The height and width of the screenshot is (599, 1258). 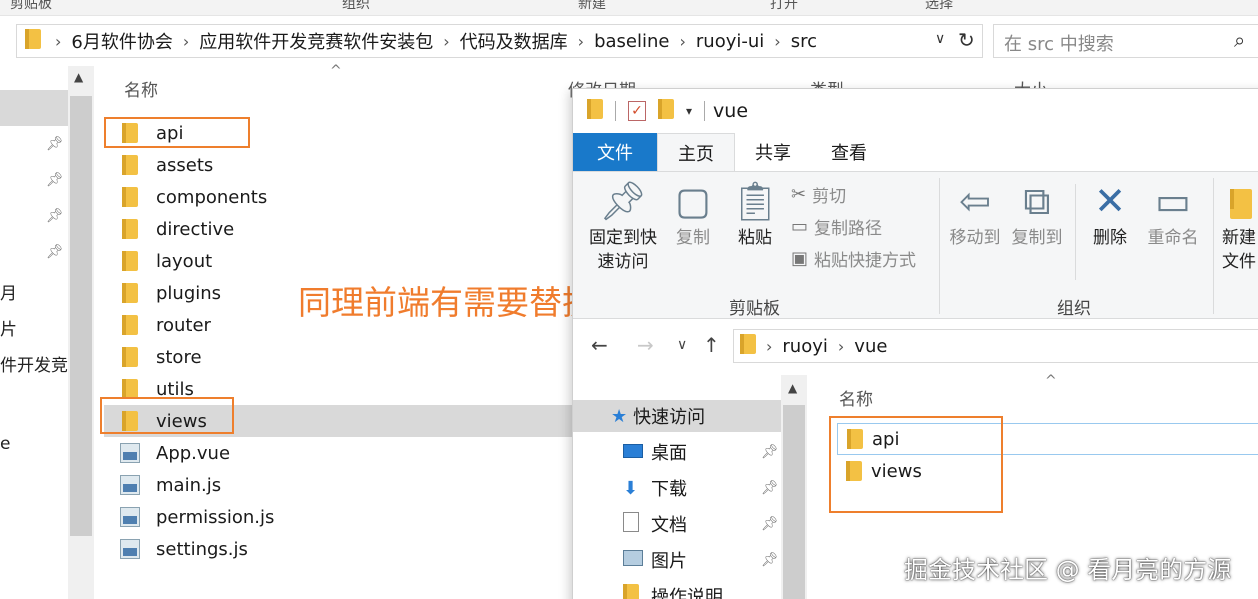 What do you see at coordinates (1239, 40) in the screenshot?
I see `search-icon: ⌕` at bounding box center [1239, 40].